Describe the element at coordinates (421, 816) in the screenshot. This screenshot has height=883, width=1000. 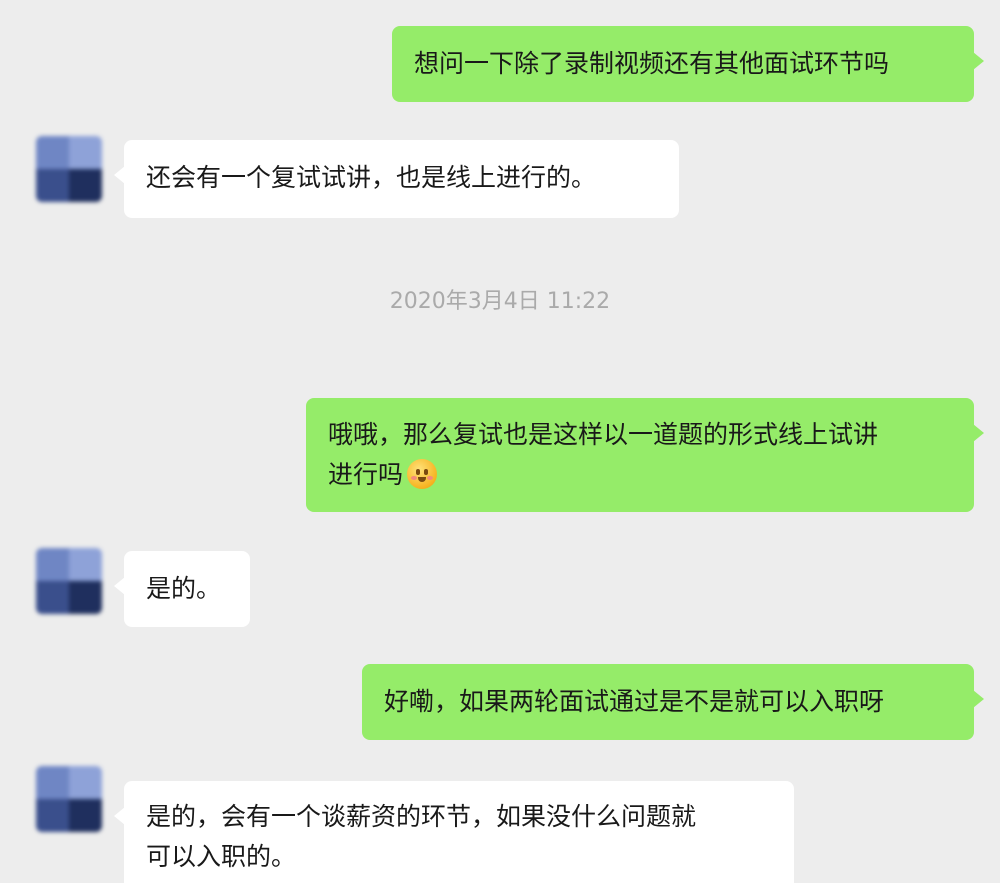
I see `message-text-line: 是的，会有一个谈薪资的环节，如果没什么问题就` at that location.